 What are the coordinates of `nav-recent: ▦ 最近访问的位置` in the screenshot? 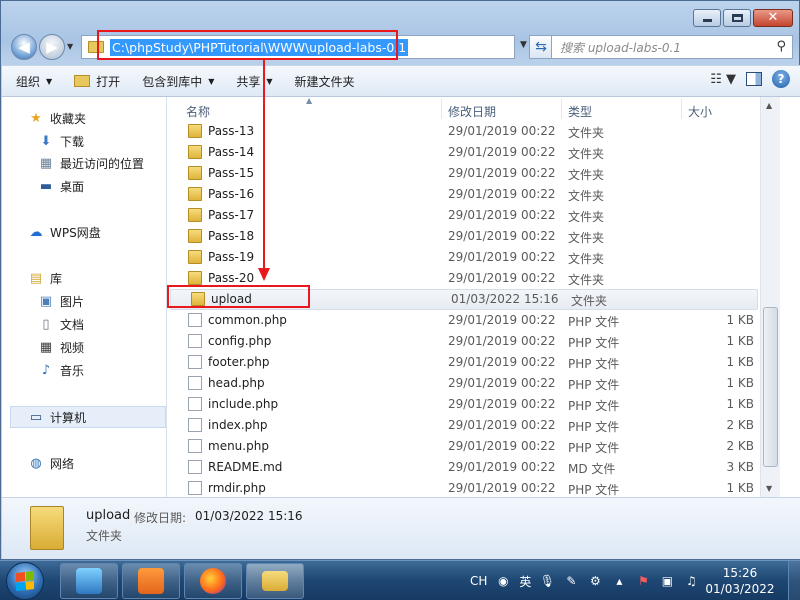 It's located at (91, 163).